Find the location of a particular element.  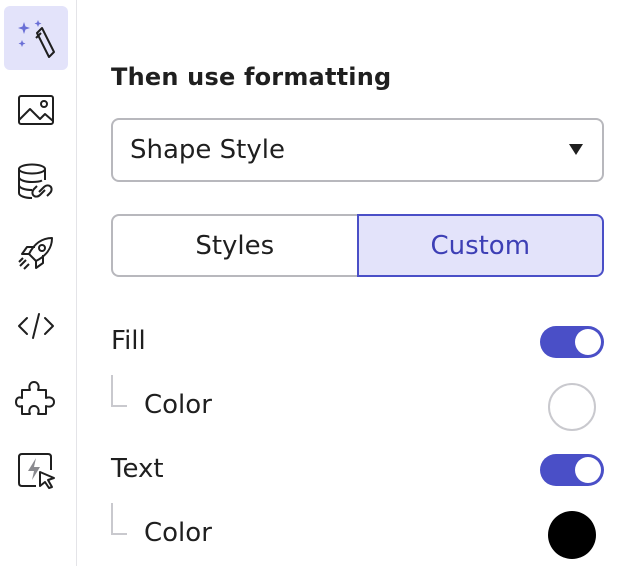

rocket-icon is located at coordinates (35, 253).